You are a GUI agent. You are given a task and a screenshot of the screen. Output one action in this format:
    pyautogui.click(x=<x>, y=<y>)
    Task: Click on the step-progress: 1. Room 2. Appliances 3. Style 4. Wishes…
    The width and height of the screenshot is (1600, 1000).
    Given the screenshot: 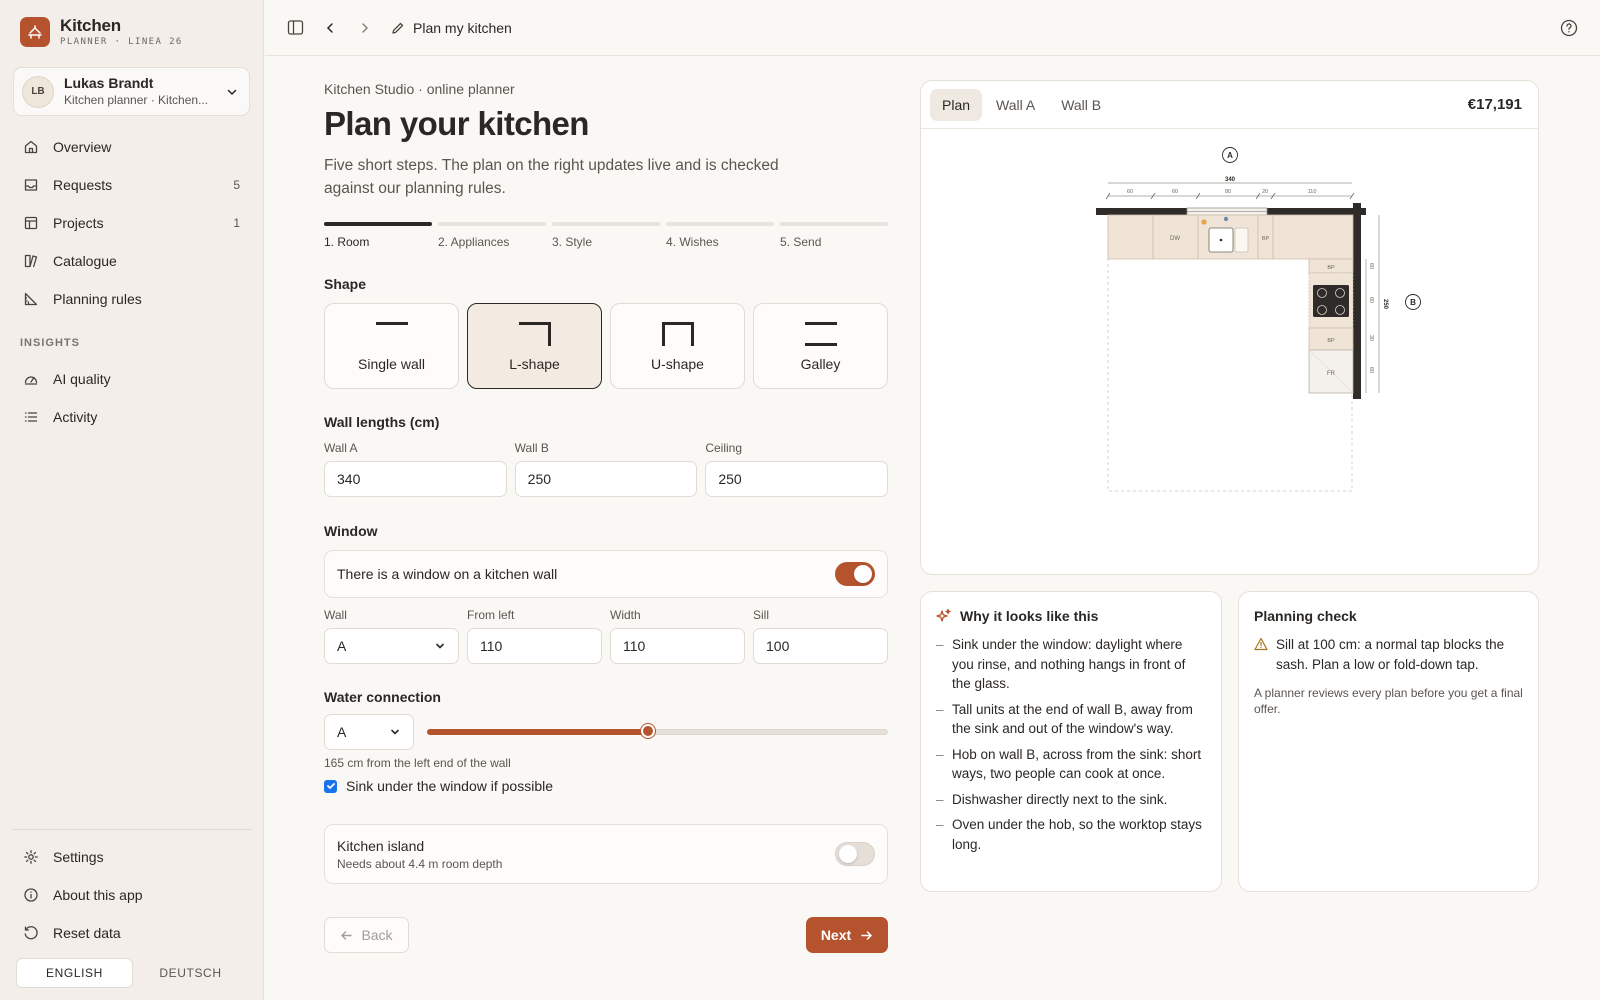 What is the action you would take?
    pyautogui.click(x=606, y=235)
    